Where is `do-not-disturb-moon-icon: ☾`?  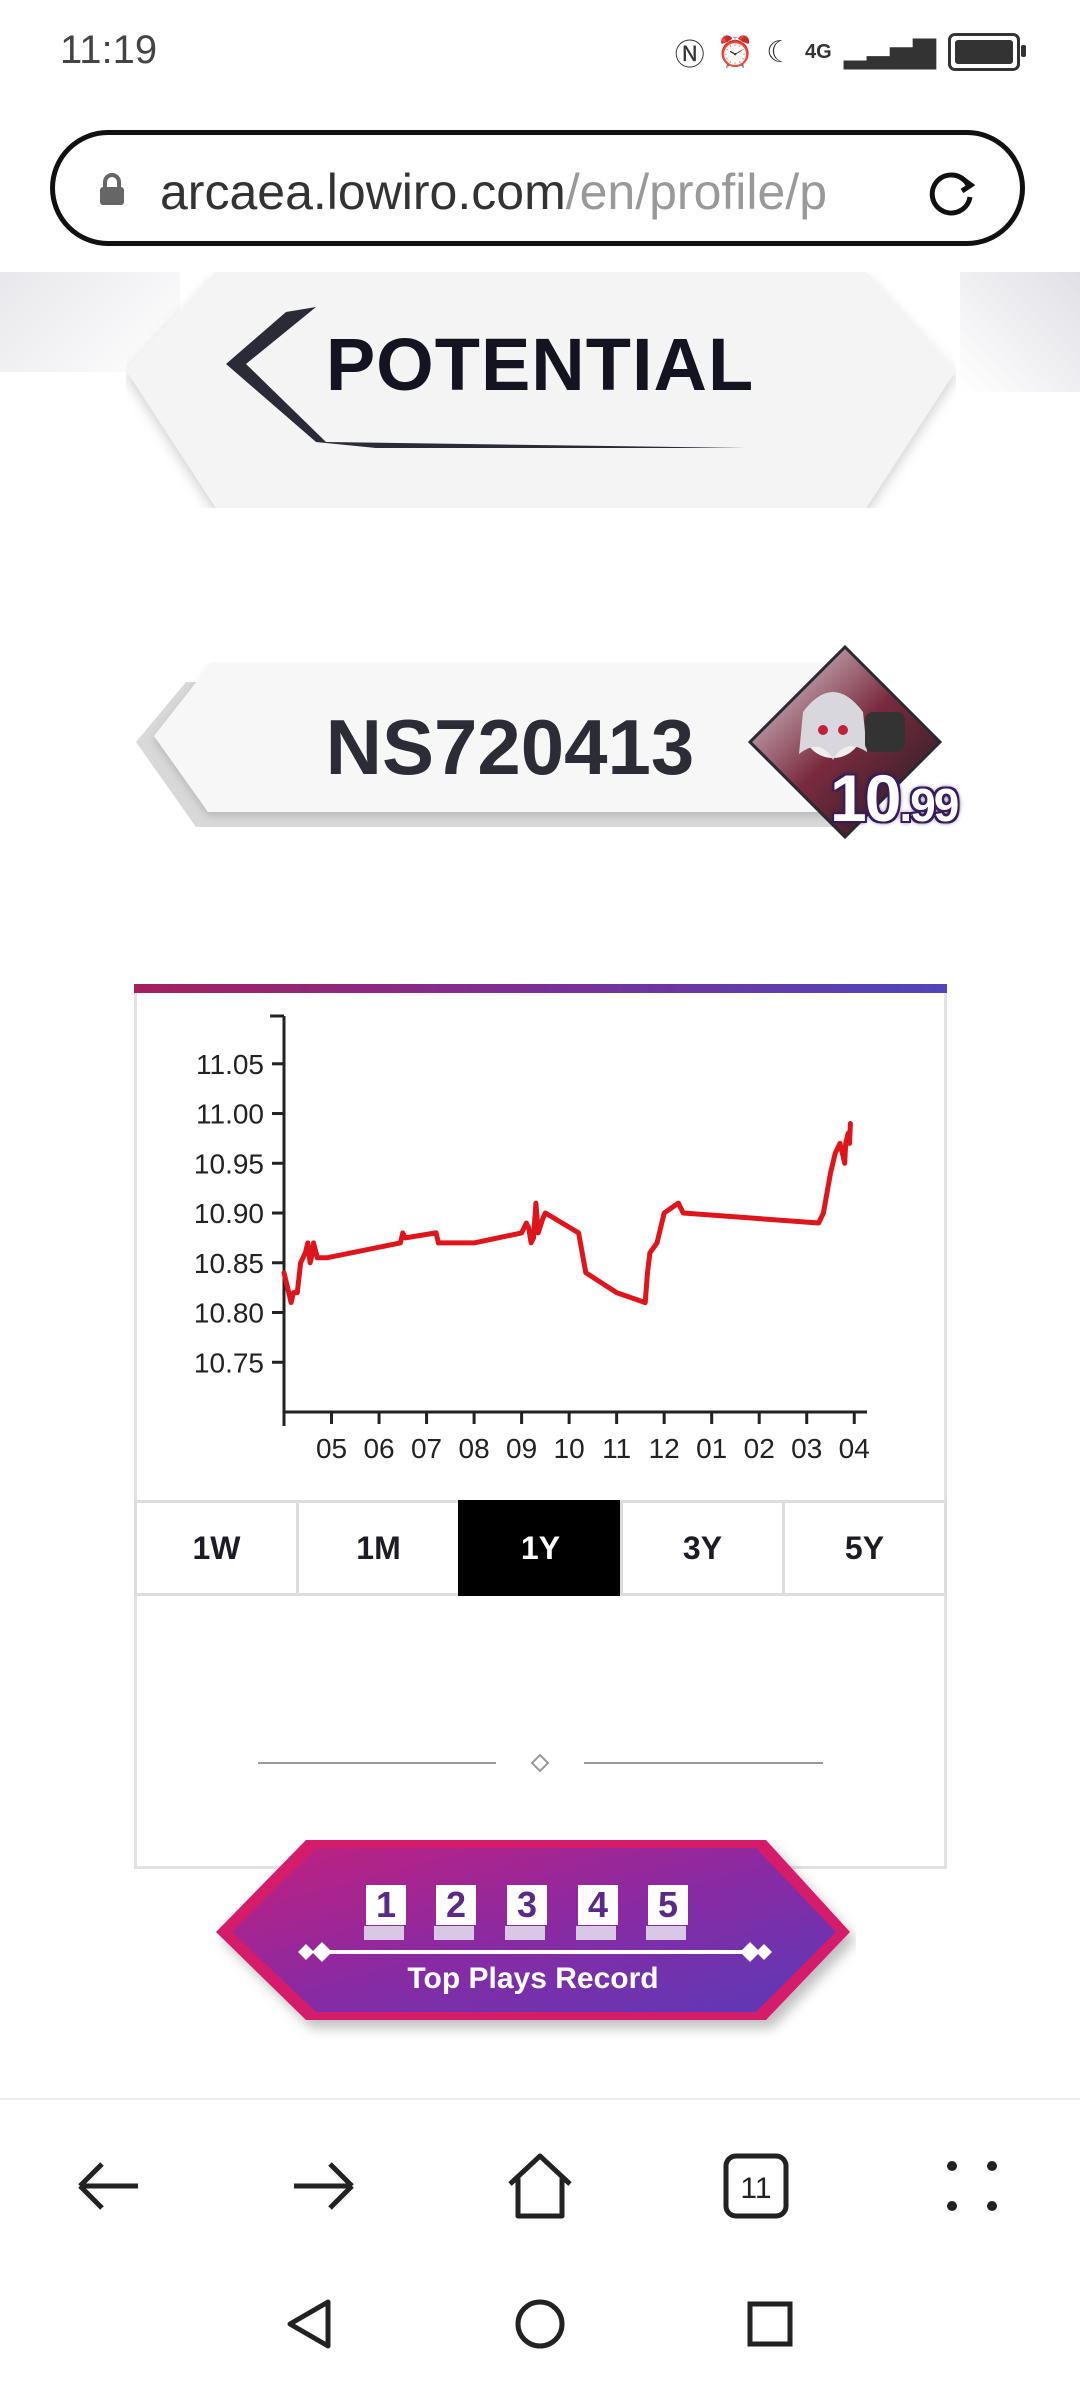
do-not-disturb-moon-icon: ☾ is located at coordinates (780, 52).